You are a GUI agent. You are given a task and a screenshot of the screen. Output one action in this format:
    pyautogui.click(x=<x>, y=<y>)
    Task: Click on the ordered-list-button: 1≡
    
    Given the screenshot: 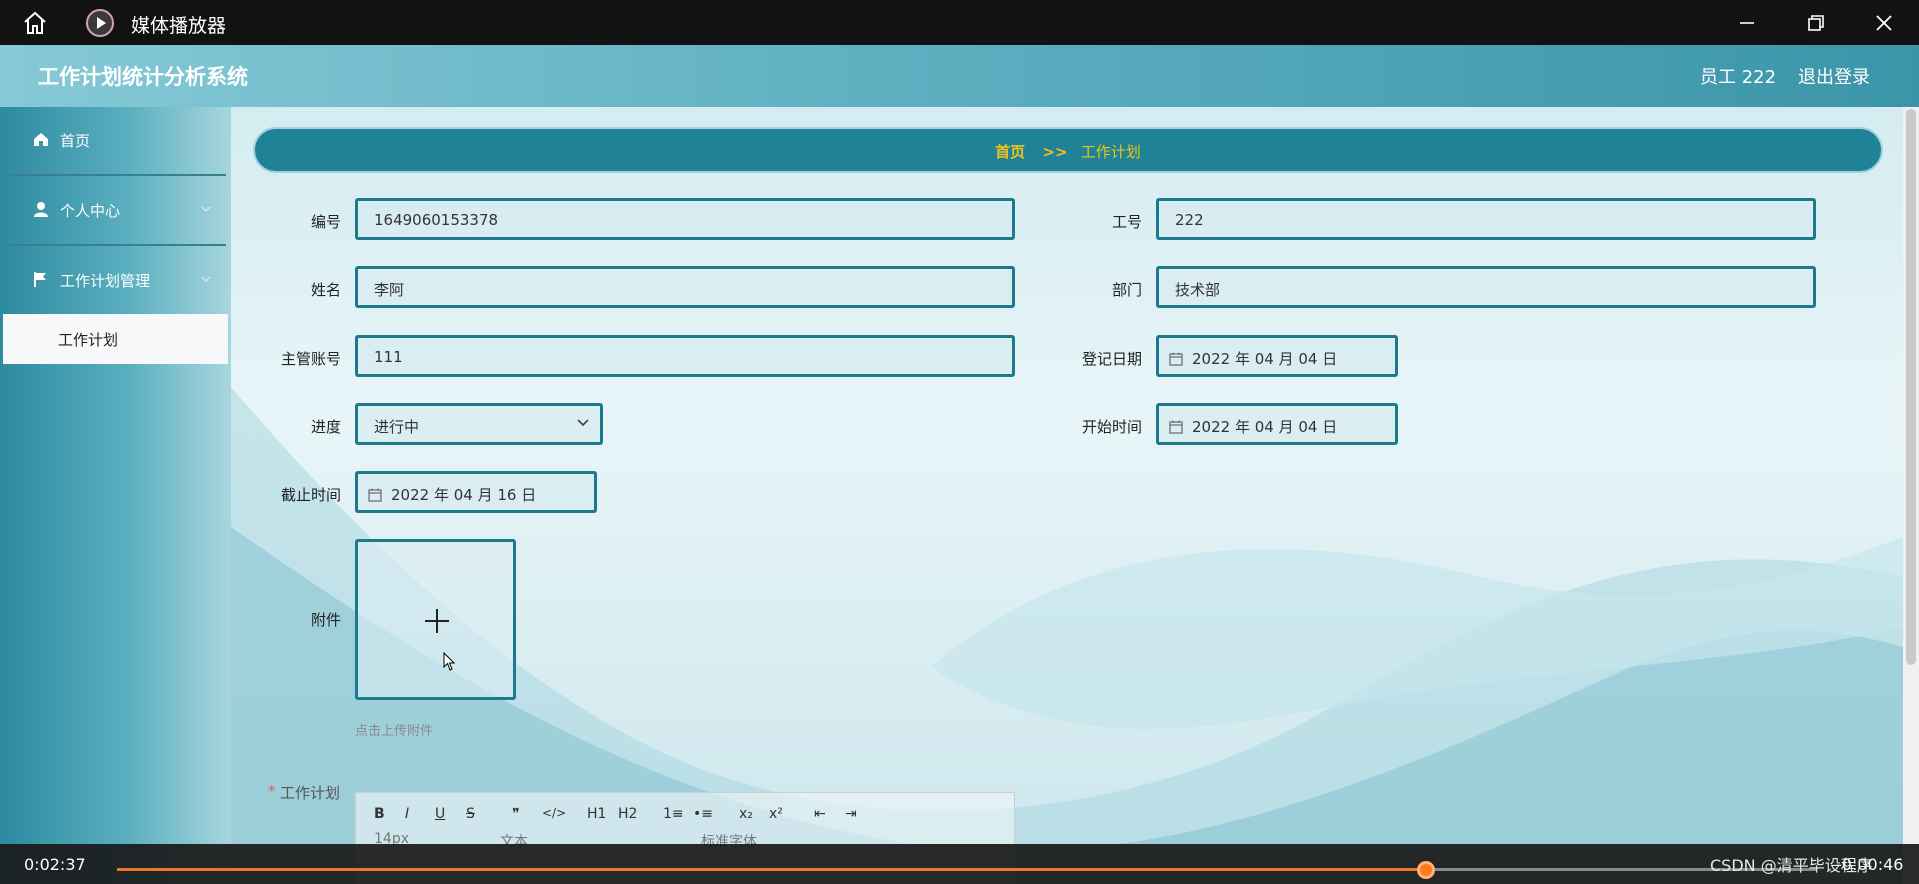 What is the action you would take?
    pyautogui.click(x=673, y=814)
    